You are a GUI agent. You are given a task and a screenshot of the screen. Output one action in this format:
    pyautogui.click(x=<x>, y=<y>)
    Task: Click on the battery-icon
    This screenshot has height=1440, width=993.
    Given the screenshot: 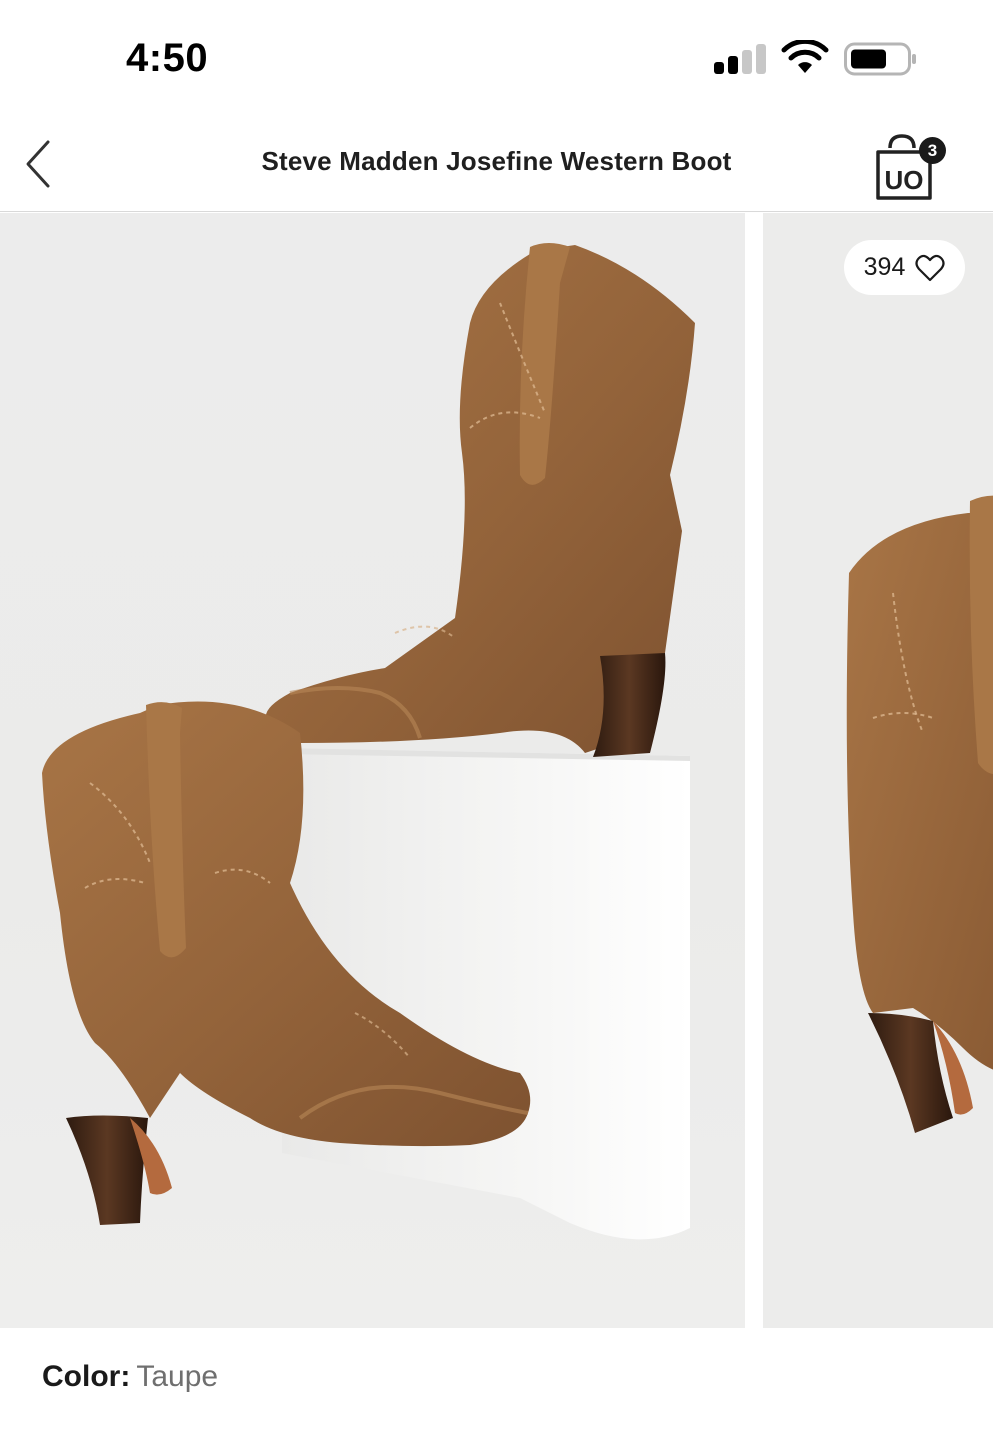 What is the action you would take?
    pyautogui.click(x=880, y=59)
    